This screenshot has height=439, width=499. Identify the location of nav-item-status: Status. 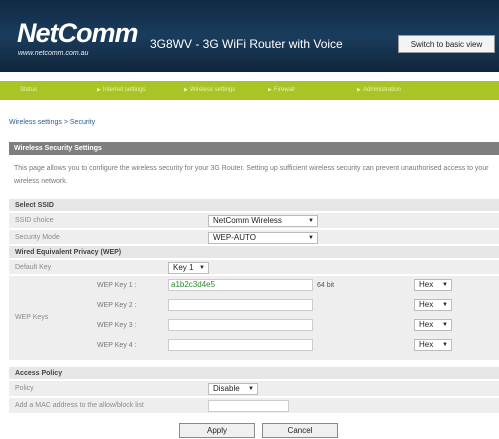
(28, 90).